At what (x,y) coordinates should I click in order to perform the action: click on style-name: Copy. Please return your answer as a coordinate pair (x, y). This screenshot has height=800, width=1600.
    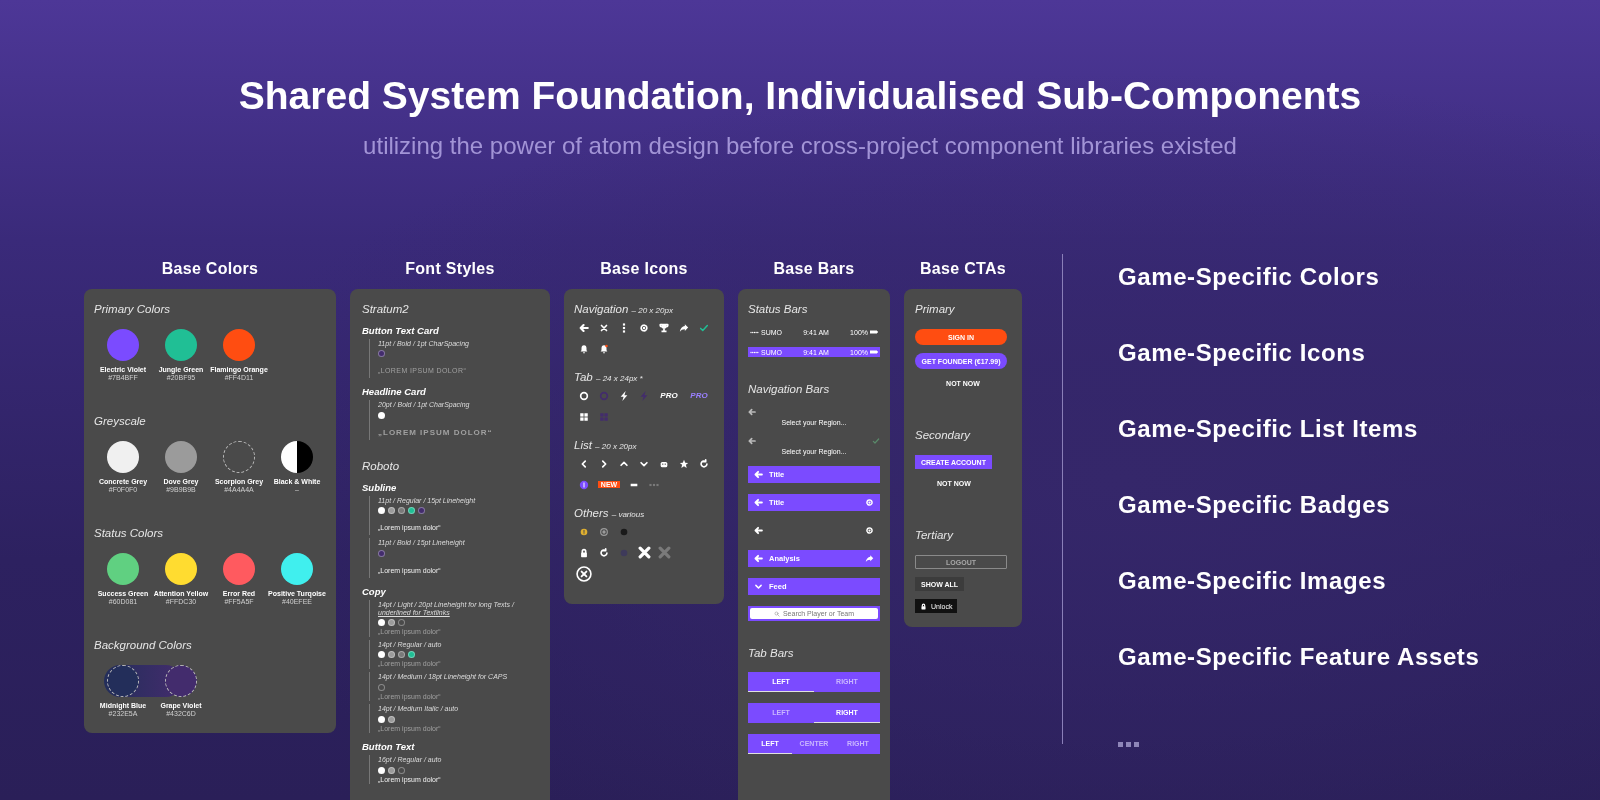
    Looking at the image, I should click on (374, 591).